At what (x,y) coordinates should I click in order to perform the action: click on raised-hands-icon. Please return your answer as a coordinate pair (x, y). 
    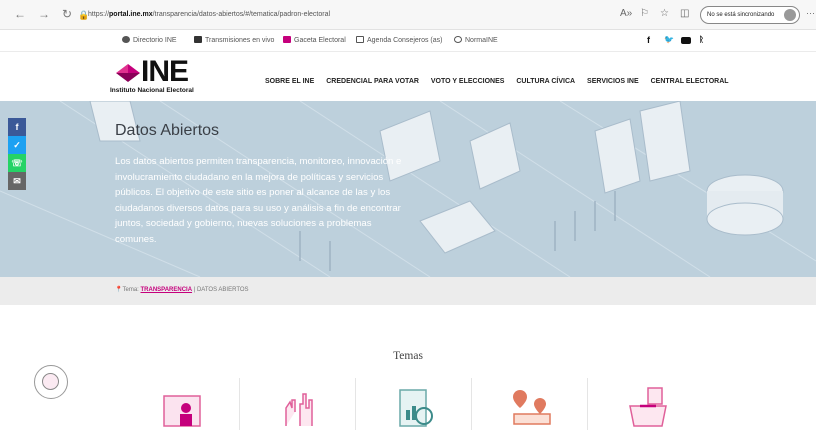
    Looking at the image, I should click on (299, 409).